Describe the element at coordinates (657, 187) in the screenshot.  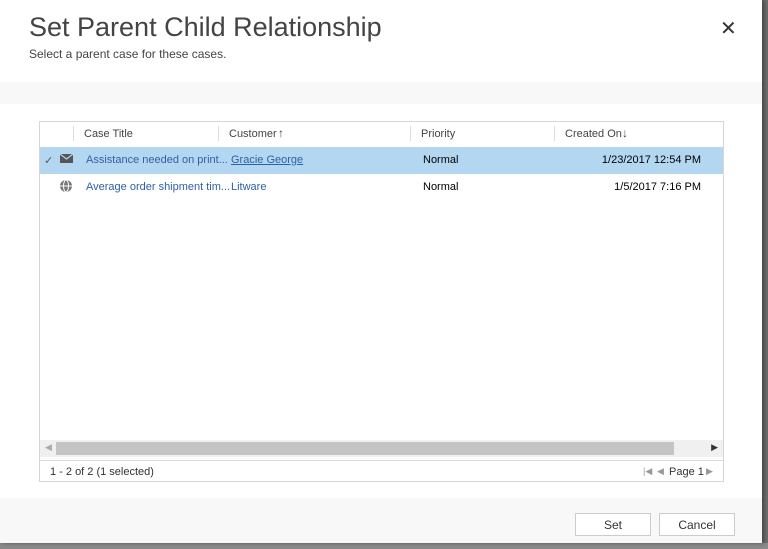
I see `created-on-value: 1/5/2017 7:16 PM` at that location.